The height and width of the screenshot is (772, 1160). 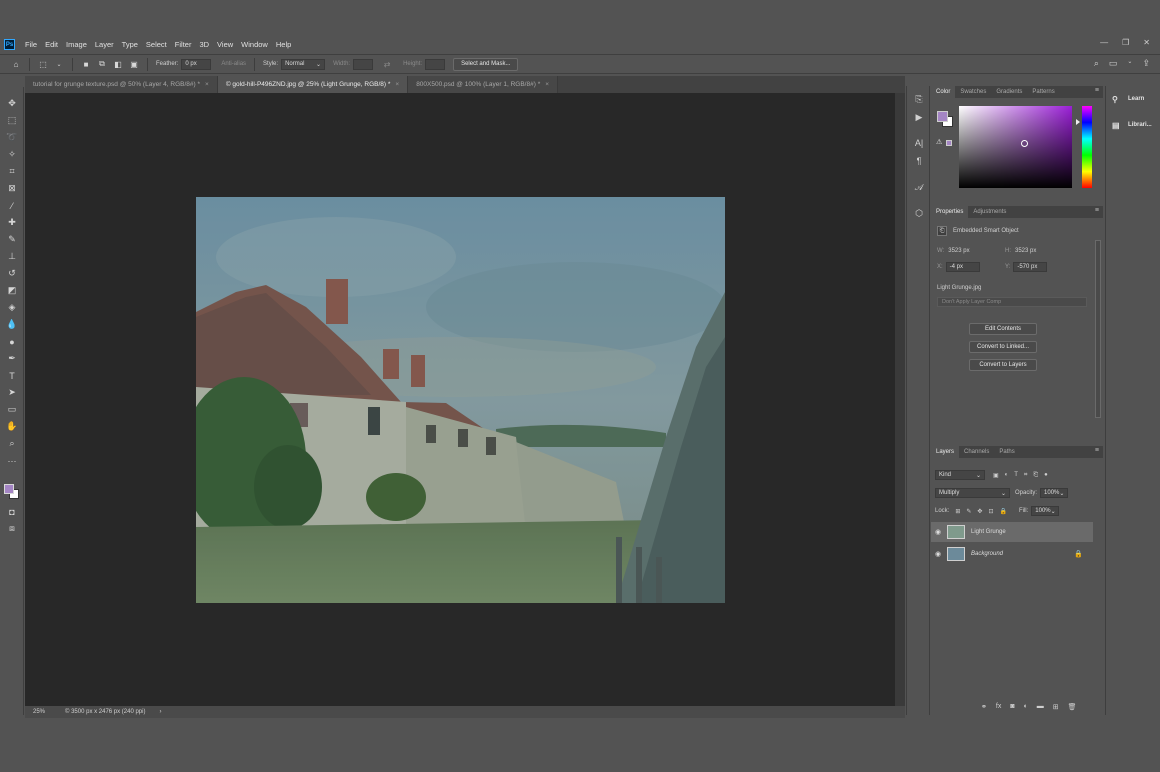 What do you see at coordinates (988, 532) in the screenshot?
I see `layer-name: Light Grunge` at bounding box center [988, 532].